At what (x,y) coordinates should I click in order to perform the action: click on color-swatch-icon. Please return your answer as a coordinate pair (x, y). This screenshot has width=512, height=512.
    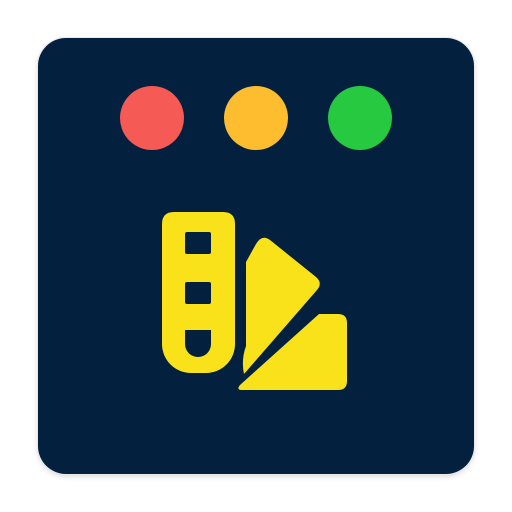
    Looking at the image, I should click on (254, 301).